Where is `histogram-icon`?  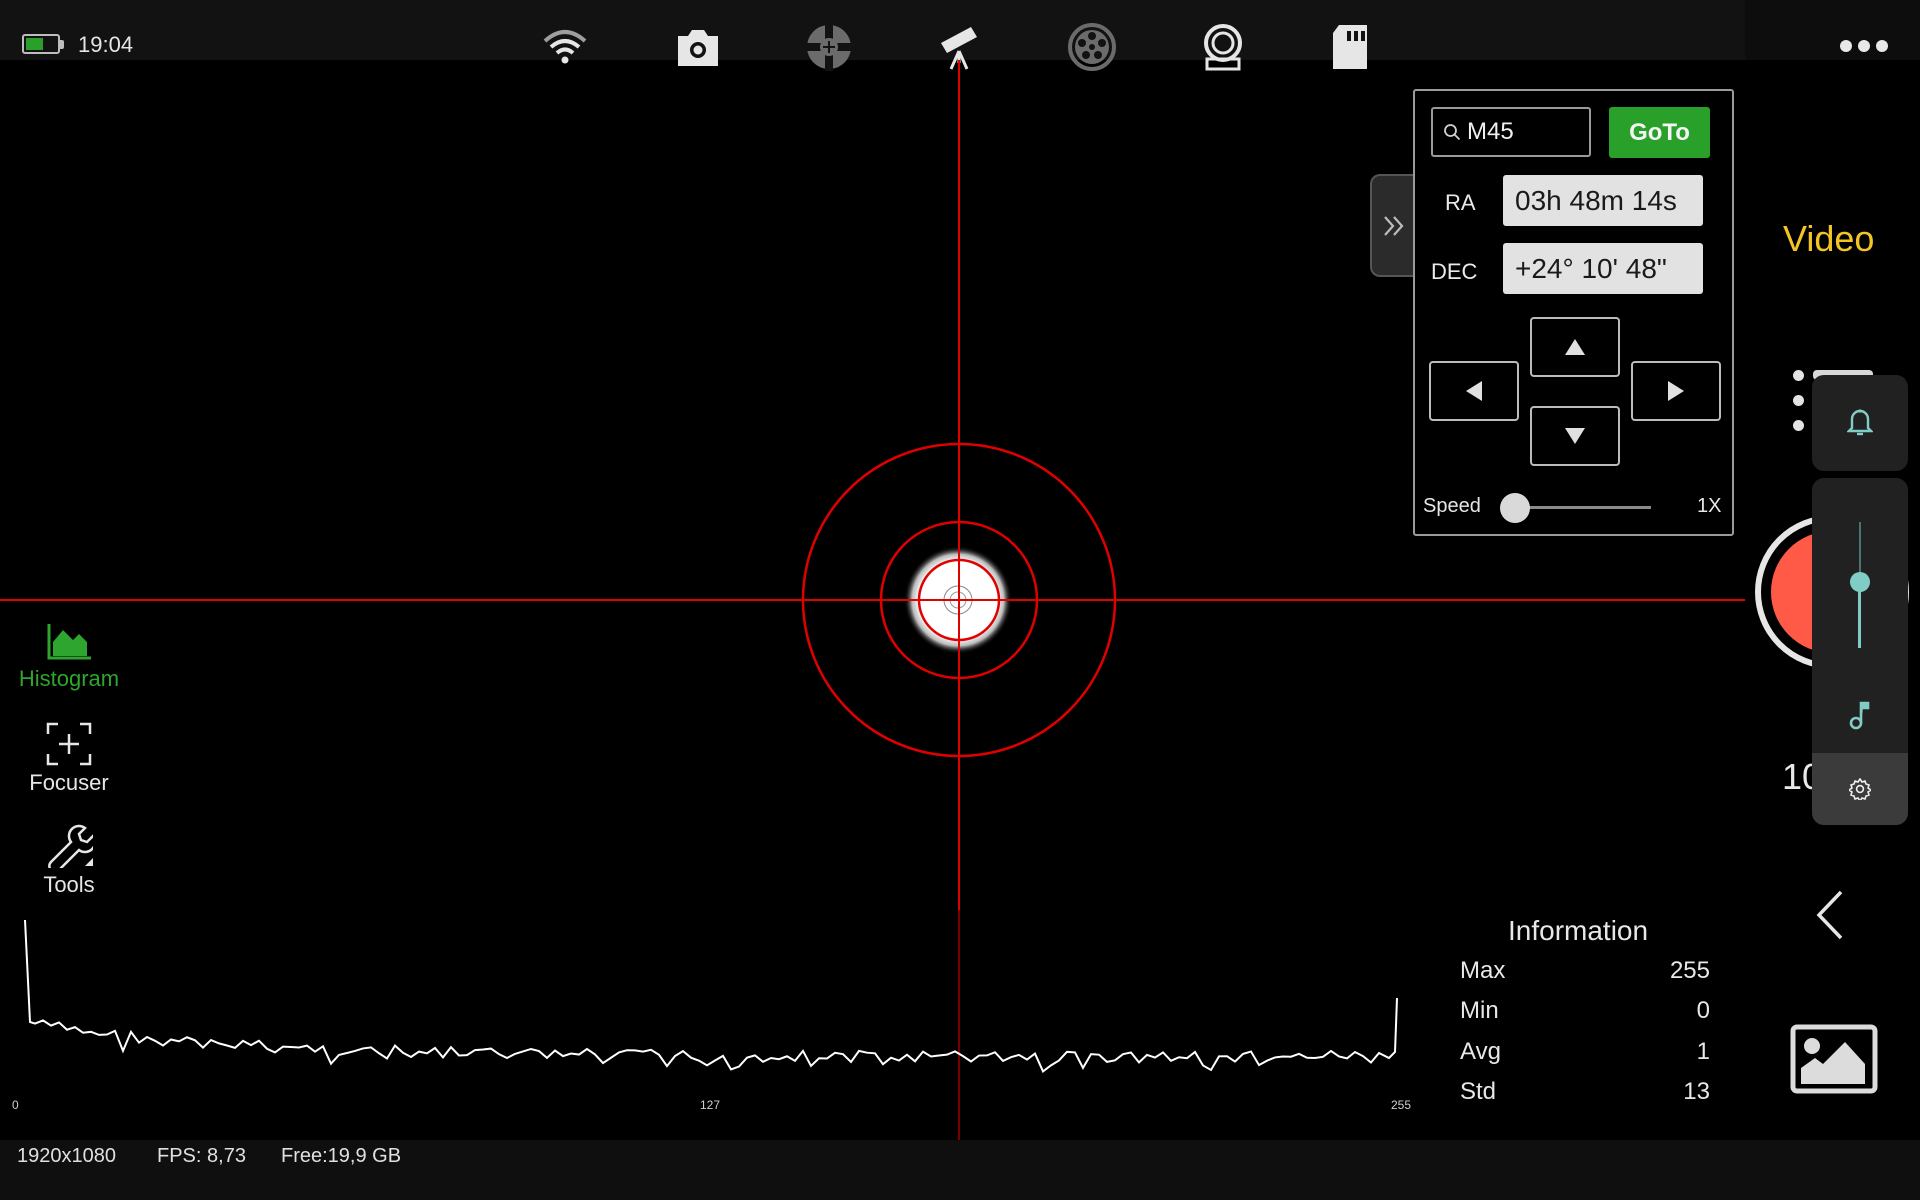
histogram-icon is located at coordinates (69, 642).